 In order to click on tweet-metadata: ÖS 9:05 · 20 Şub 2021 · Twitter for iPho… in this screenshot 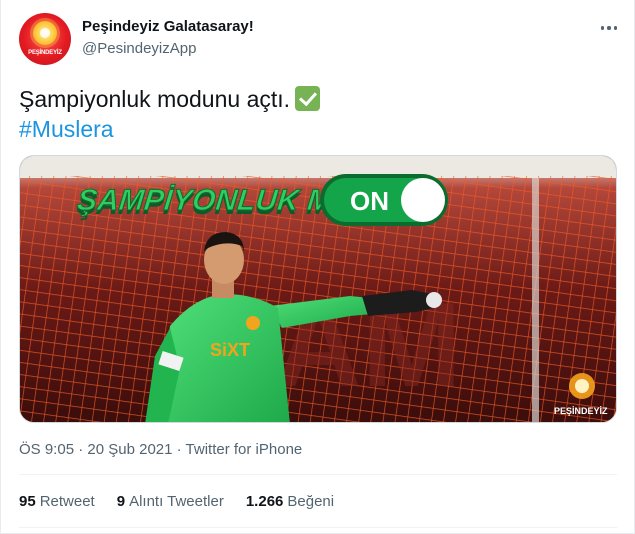, I will do `click(160, 449)`.